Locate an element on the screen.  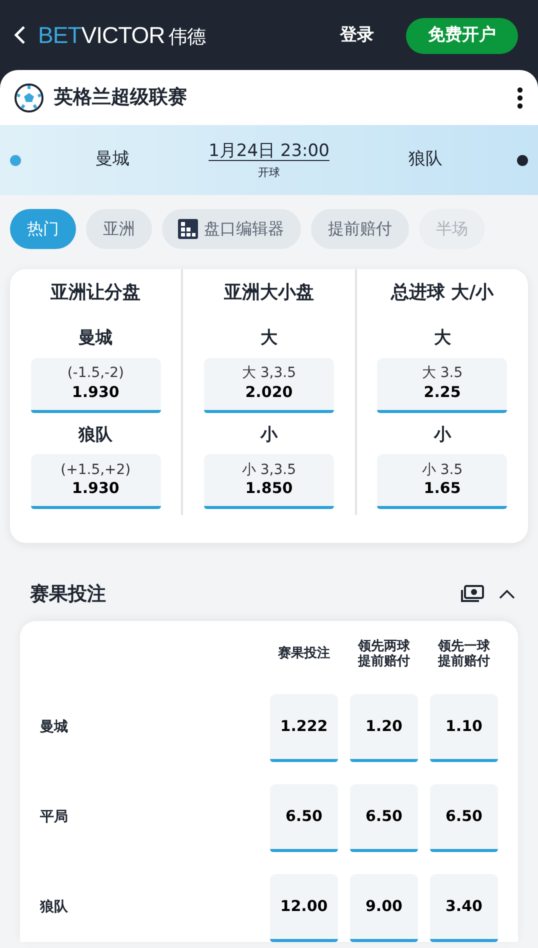
odds-button: 9.00 is located at coordinates (384, 908).